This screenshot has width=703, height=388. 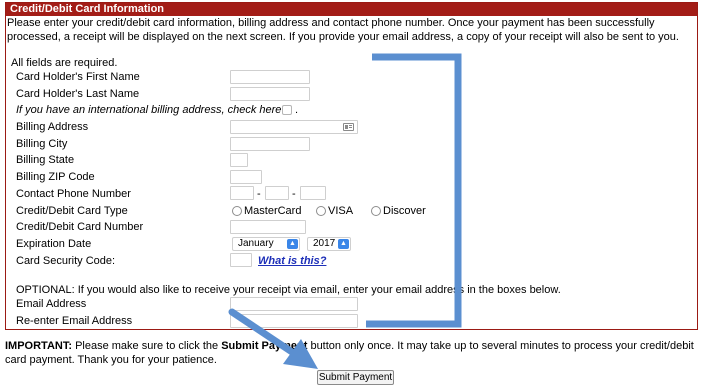 What do you see at coordinates (39, 346) in the screenshot?
I see `important-label: IMPORTANT:` at bounding box center [39, 346].